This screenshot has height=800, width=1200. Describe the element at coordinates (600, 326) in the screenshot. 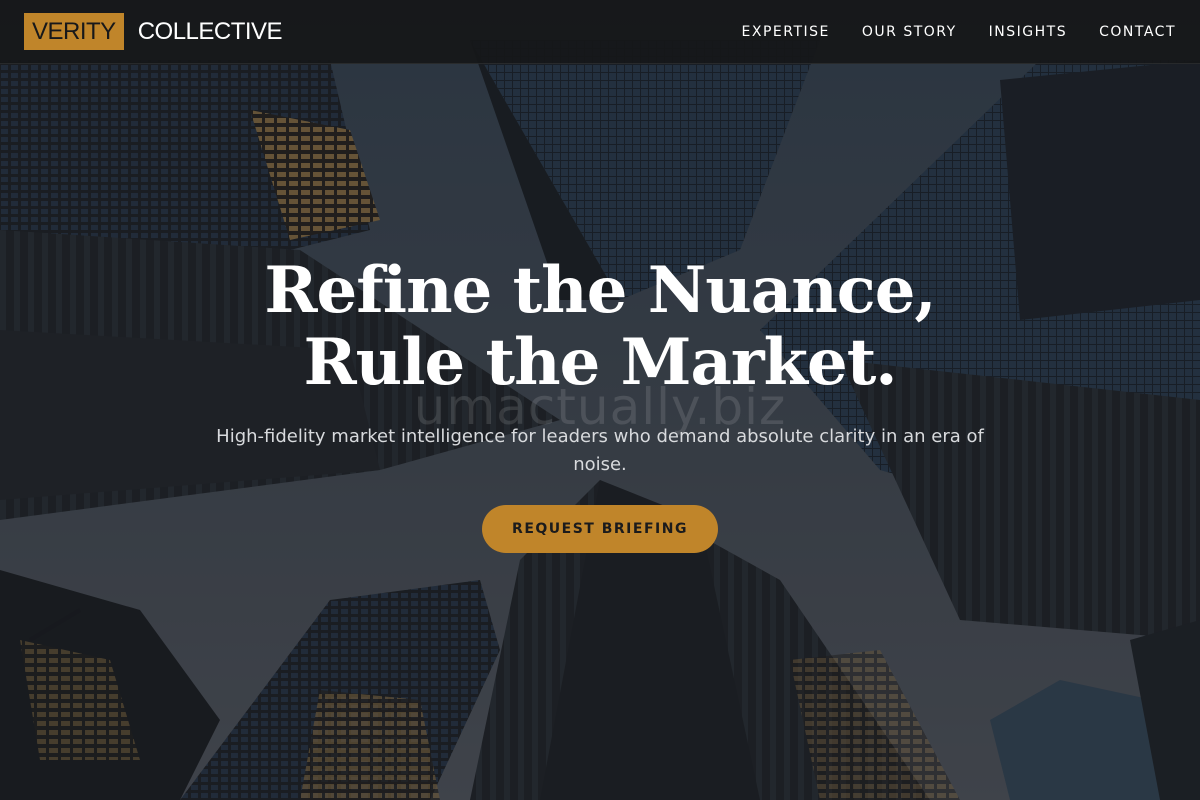

I see `hero-title: Refine the Nuance, Rule the Market.` at that location.